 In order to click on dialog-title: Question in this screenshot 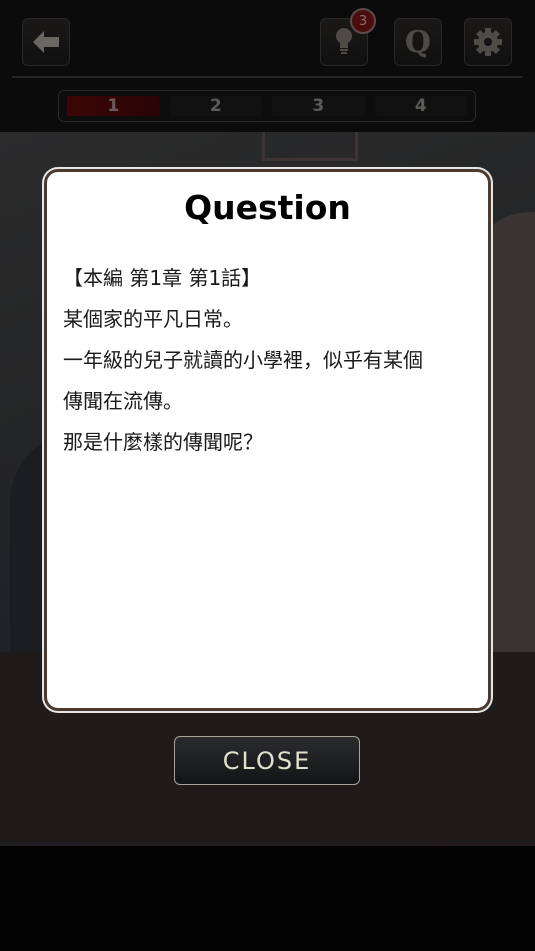, I will do `click(267, 207)`.